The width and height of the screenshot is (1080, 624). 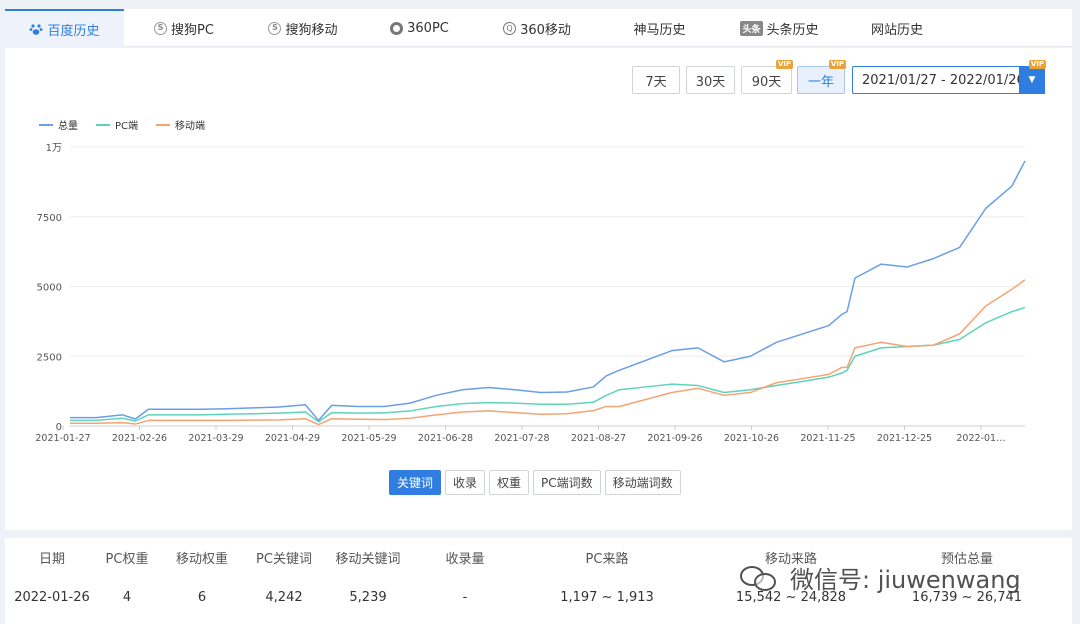 I want to click on header-cell: 移动权重, so click(x=202, y=559).